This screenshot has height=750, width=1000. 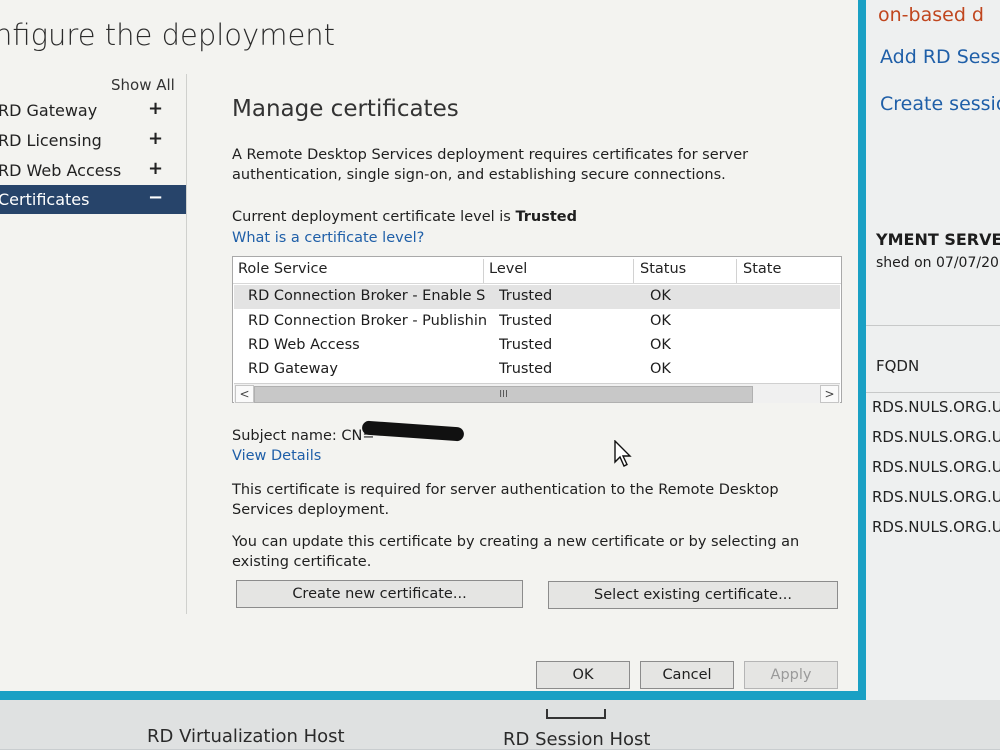 I want to click on nav-item-certificates: Certificates −, so click(x=93, y=199).